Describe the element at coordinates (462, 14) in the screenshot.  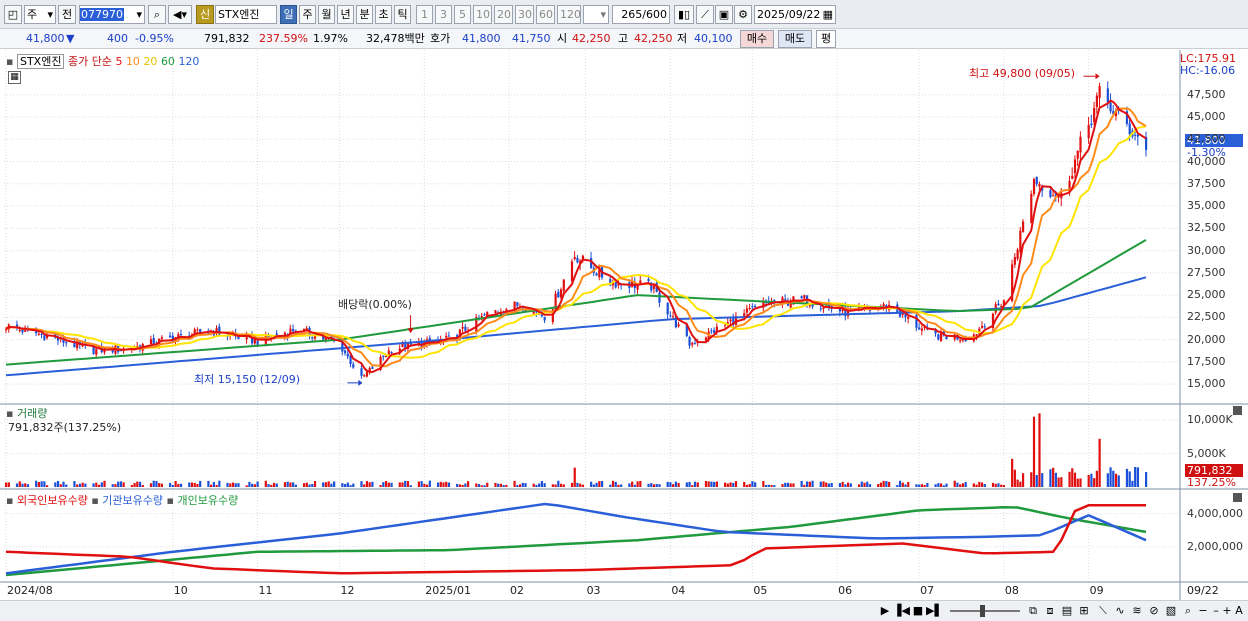
I see `minute-option: 5` at that location.